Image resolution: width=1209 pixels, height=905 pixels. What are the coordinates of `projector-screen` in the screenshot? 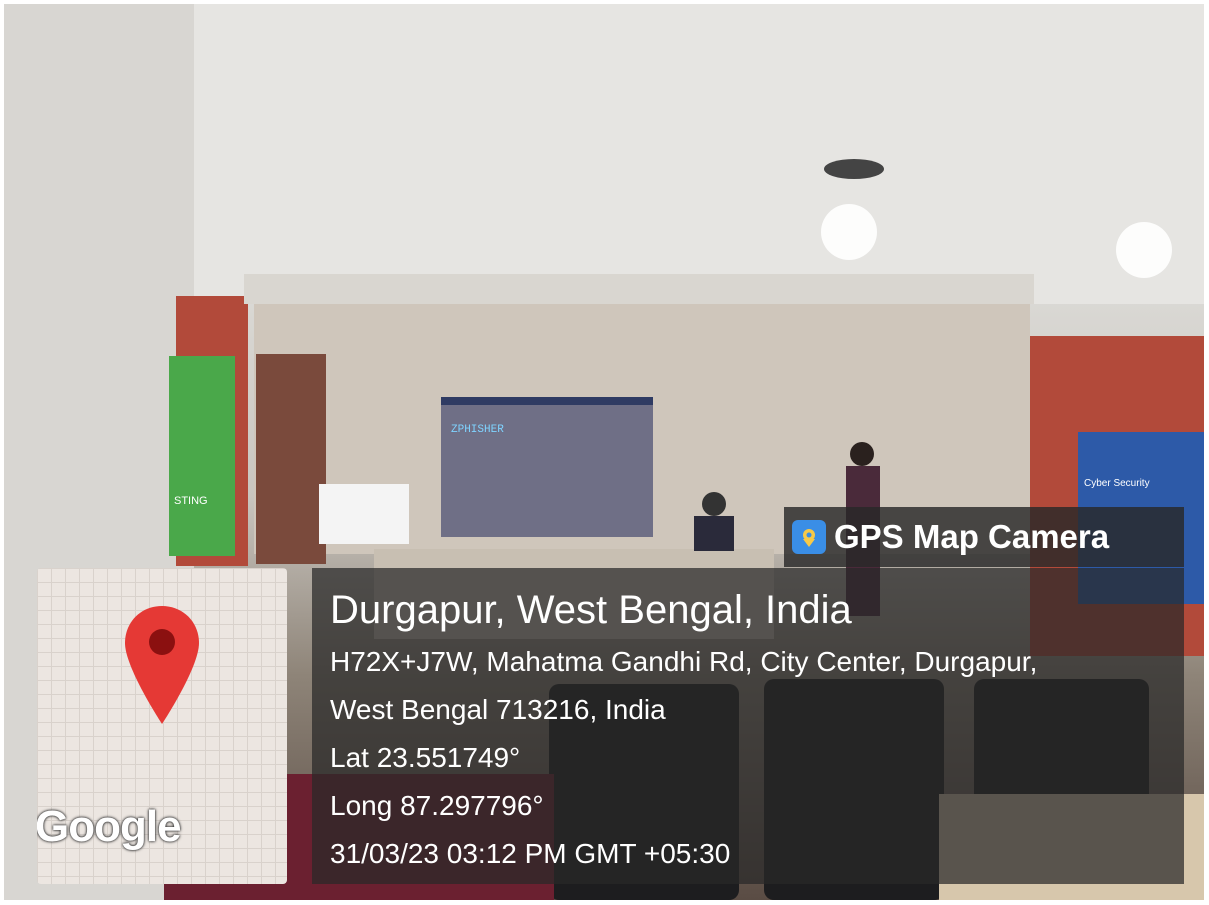 It's located at (547, 467).